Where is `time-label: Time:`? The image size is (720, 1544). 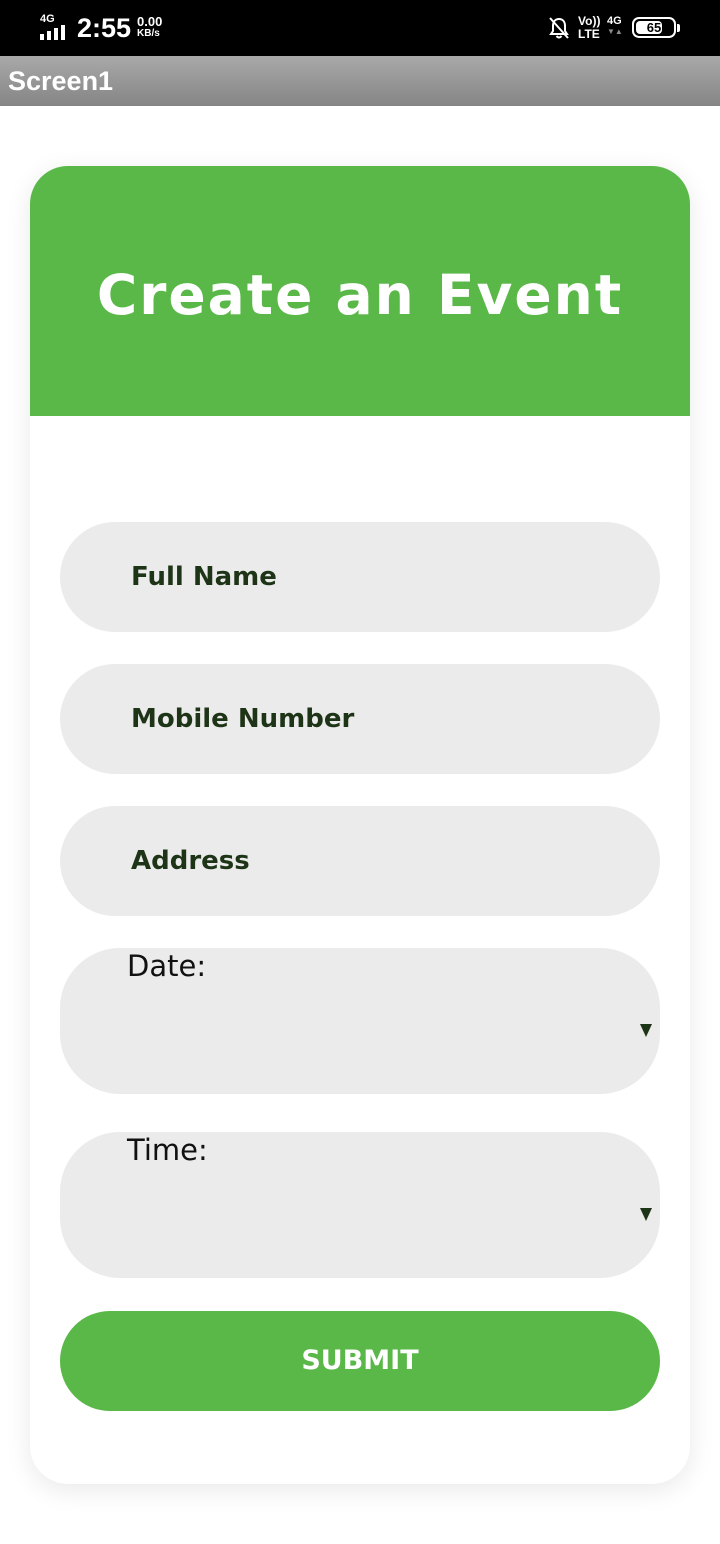
time-label: Time: is located at coordinates (167, 1150).